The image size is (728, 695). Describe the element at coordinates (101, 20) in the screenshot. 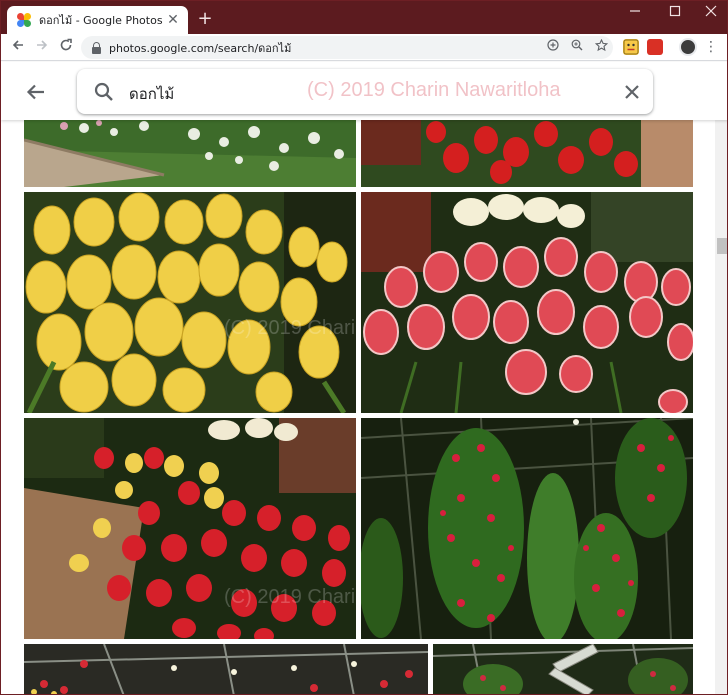

I see `tab-title: ดอกไม้ - Google Photos` at that location.